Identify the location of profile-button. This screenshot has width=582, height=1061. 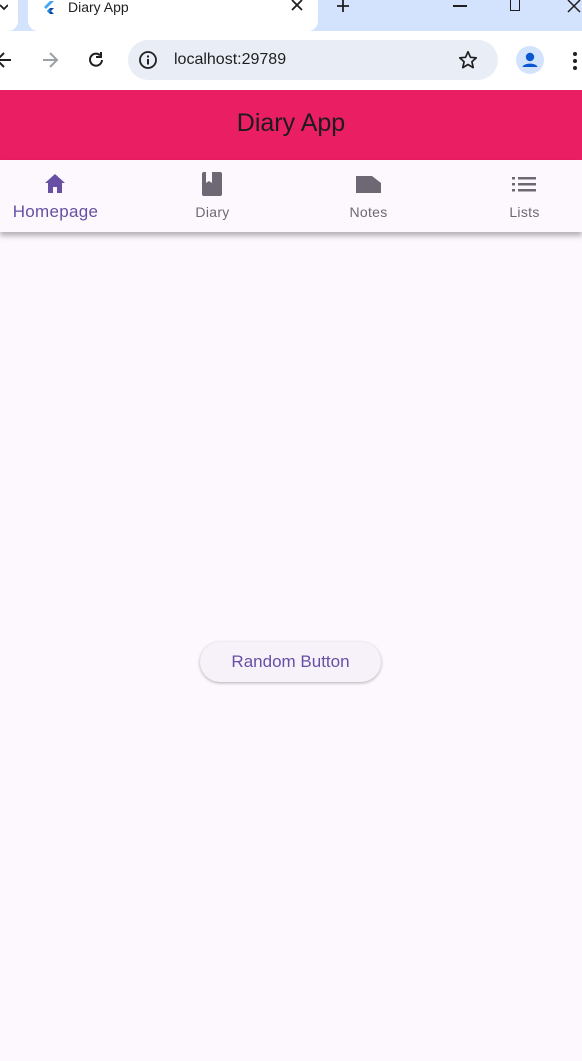
(530, 60).